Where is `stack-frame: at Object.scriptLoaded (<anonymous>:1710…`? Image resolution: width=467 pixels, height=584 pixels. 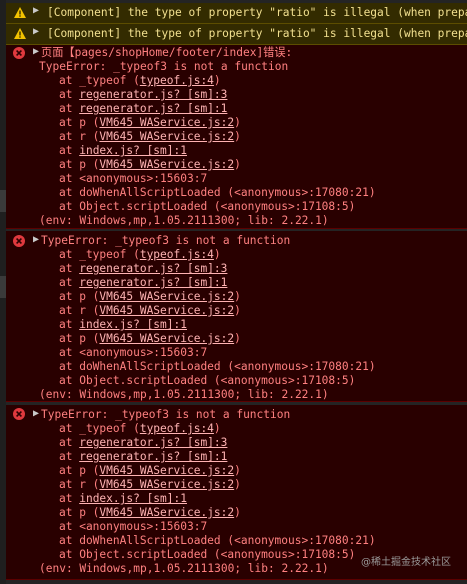
stack-frame: at Object.scriptLoaded (<anonymous>:1710… is located at coordinates (207, 207).